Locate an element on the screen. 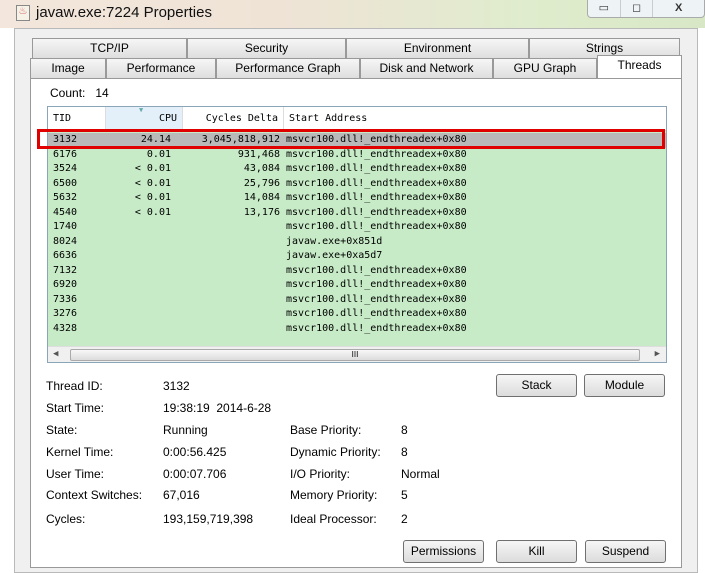 The width and height of the screenshot is (705, 573). start-address-cell: javaw.exe+0xa5d7 is located at coordinates (334, 255).